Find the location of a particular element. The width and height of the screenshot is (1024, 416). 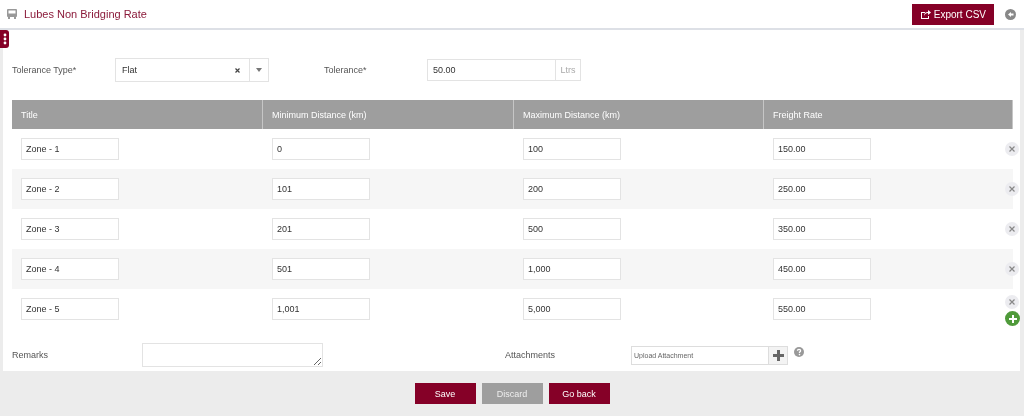

field-label: Tolerance* is located at coordinates (346, 70).